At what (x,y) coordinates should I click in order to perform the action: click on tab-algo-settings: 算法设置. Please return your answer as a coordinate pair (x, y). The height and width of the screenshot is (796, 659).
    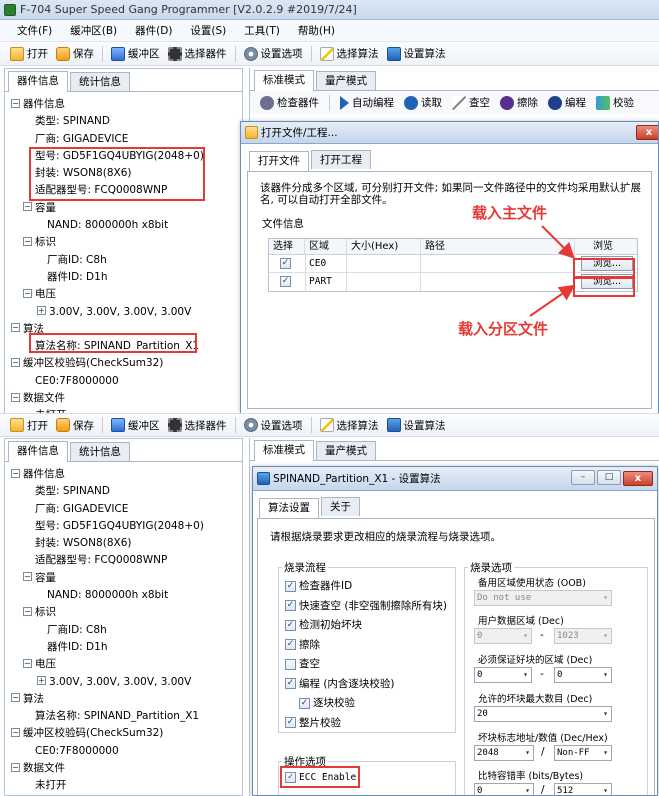
    Looking at the image, I should click on (289, 508).